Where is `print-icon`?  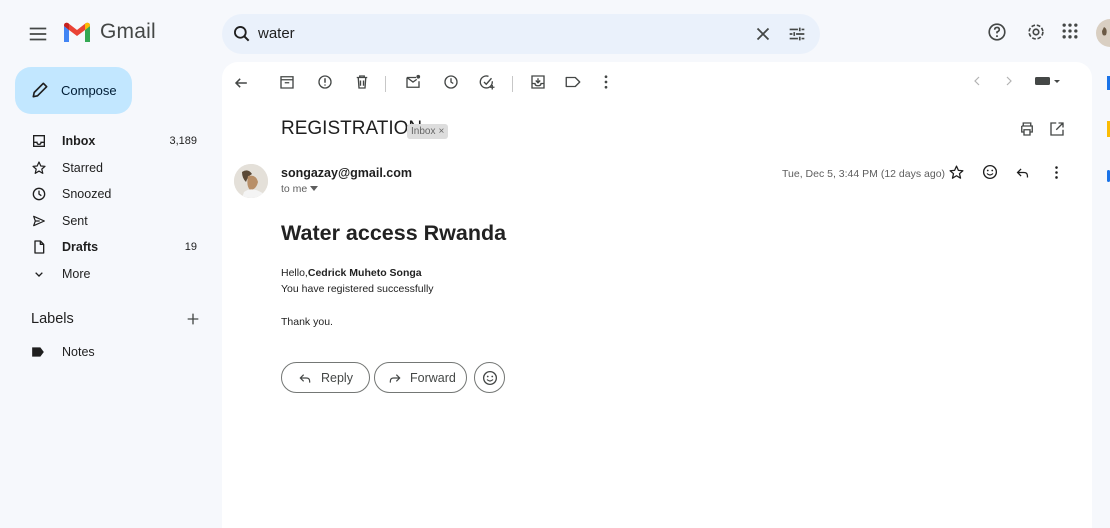 print-icon is located at coordinates (1027, 129).